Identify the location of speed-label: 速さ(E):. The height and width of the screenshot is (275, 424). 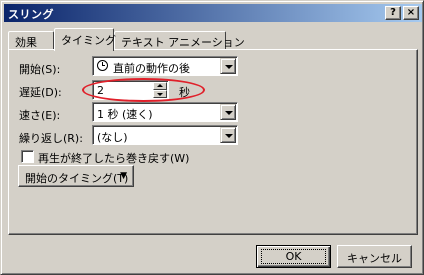
(40, 115).